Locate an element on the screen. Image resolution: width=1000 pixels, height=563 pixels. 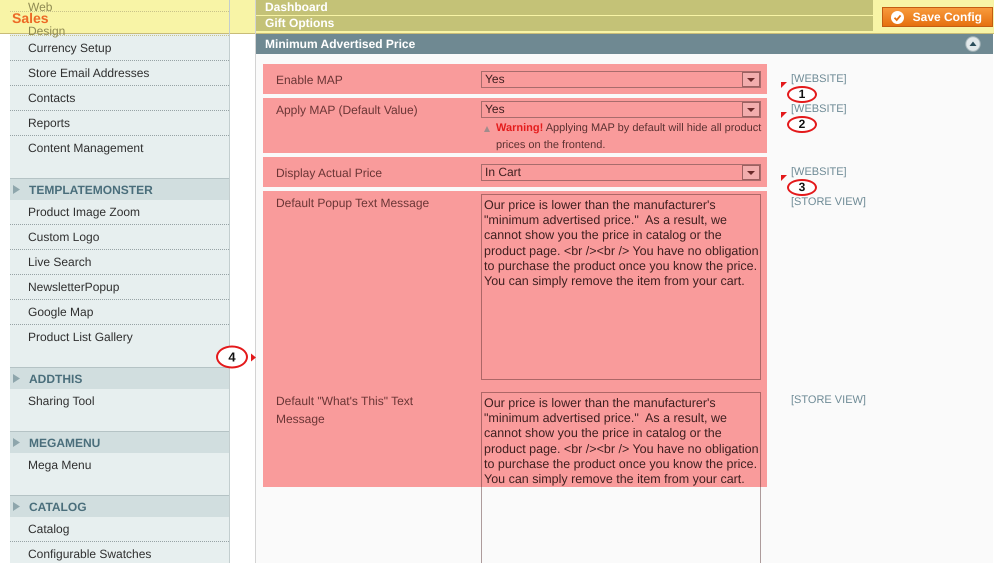
sidebar-link: Catalog is located at coordinates (49, 529).